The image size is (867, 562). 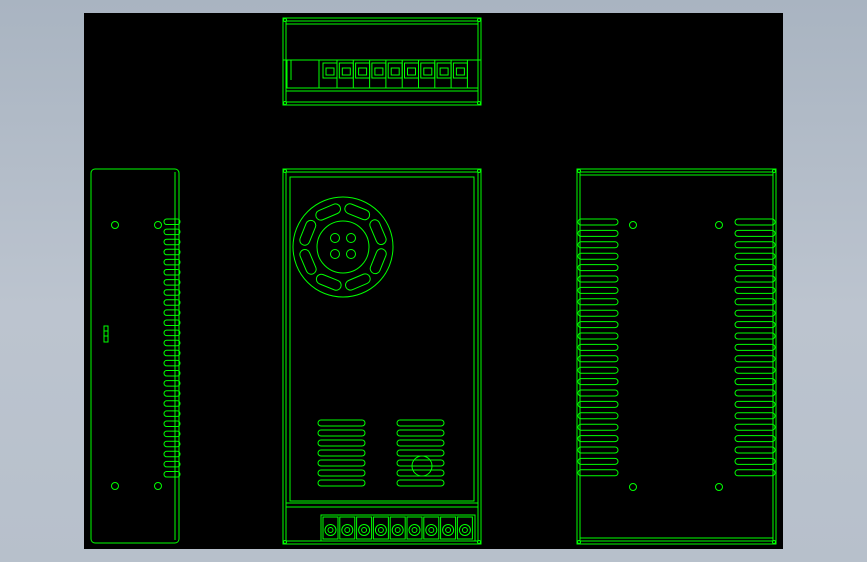 I want to click on left-side-view, so click(x=135, y=356).